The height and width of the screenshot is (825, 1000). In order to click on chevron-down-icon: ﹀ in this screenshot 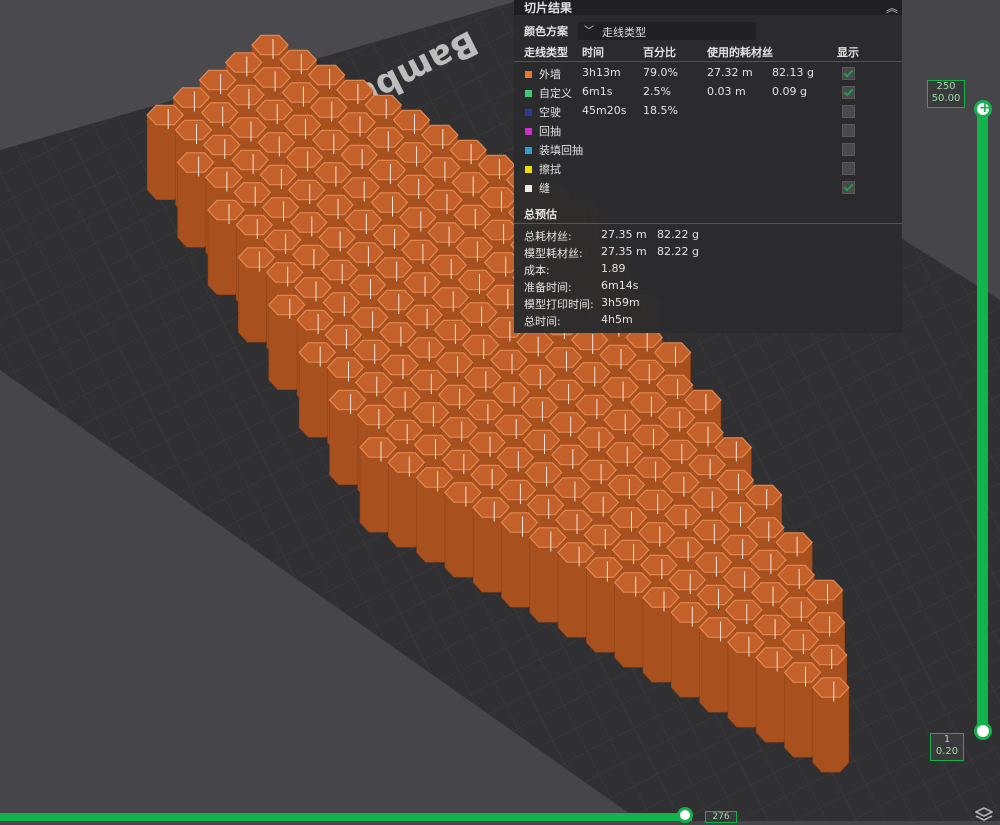, I will do `click(589, 31)`.